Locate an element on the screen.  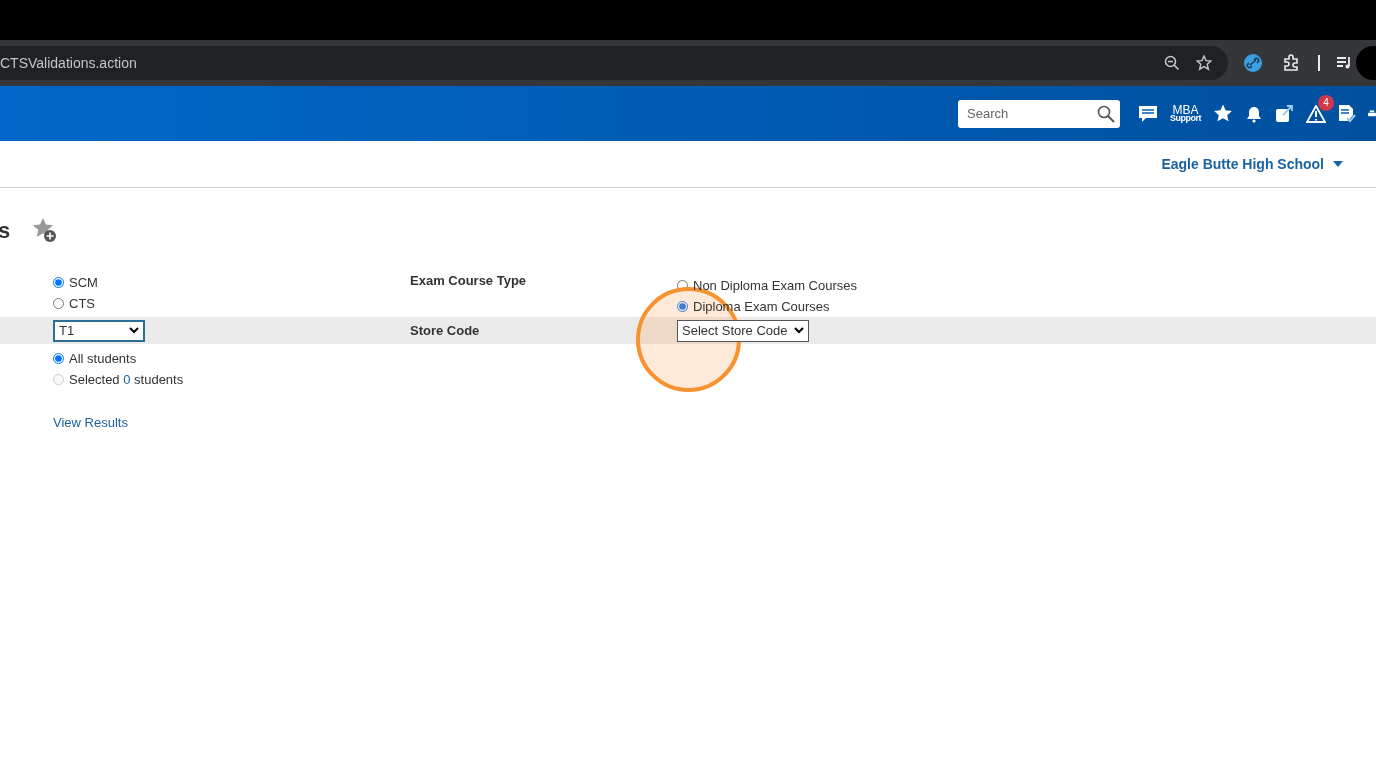
view-results-link: View Results is located at coordinates (90, 423).